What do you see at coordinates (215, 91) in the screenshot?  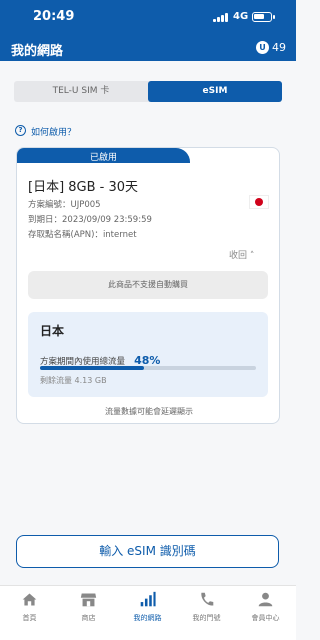 I see `tab-esim: eSIM` at bounding box center [215, 91].